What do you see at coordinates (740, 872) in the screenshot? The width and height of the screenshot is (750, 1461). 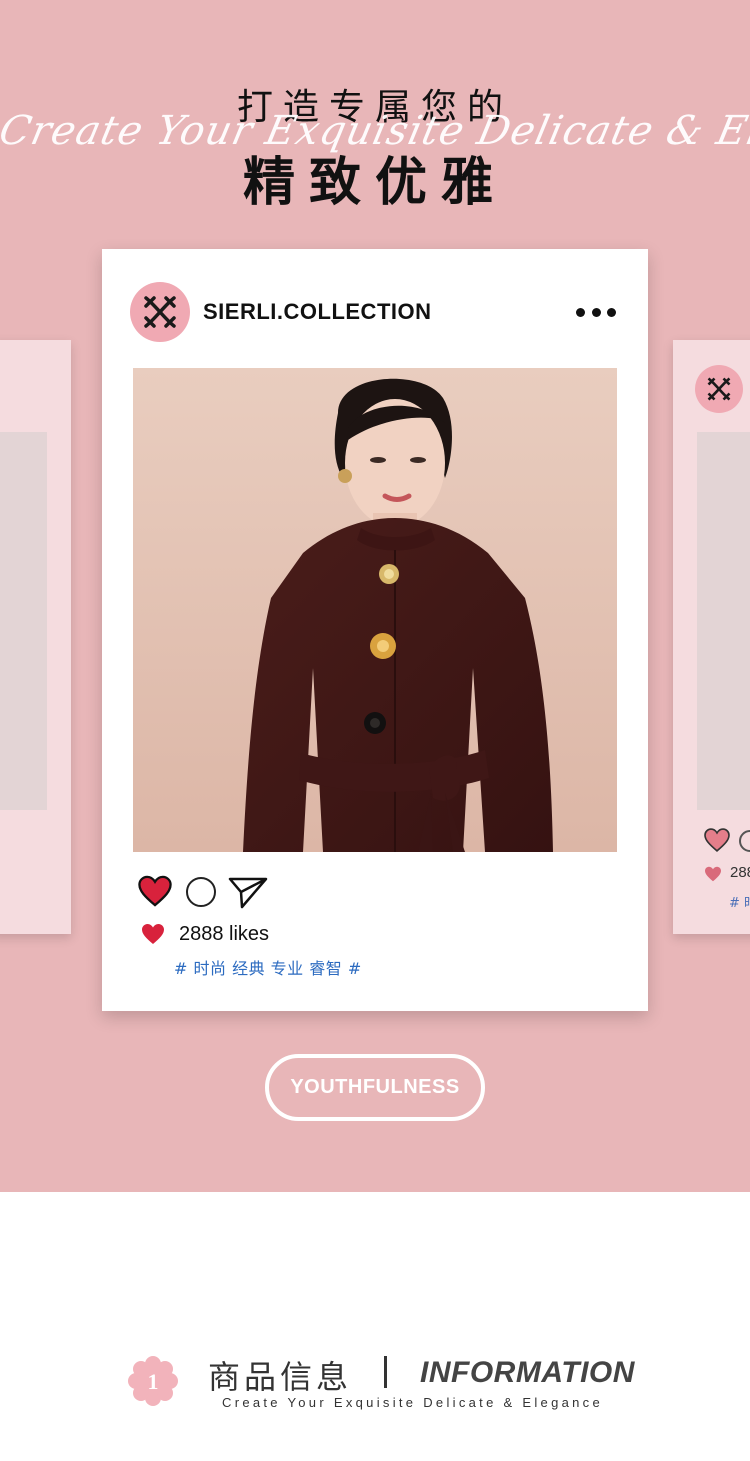 I see `next-post-likes: 288` at bounding box center [740, 872].